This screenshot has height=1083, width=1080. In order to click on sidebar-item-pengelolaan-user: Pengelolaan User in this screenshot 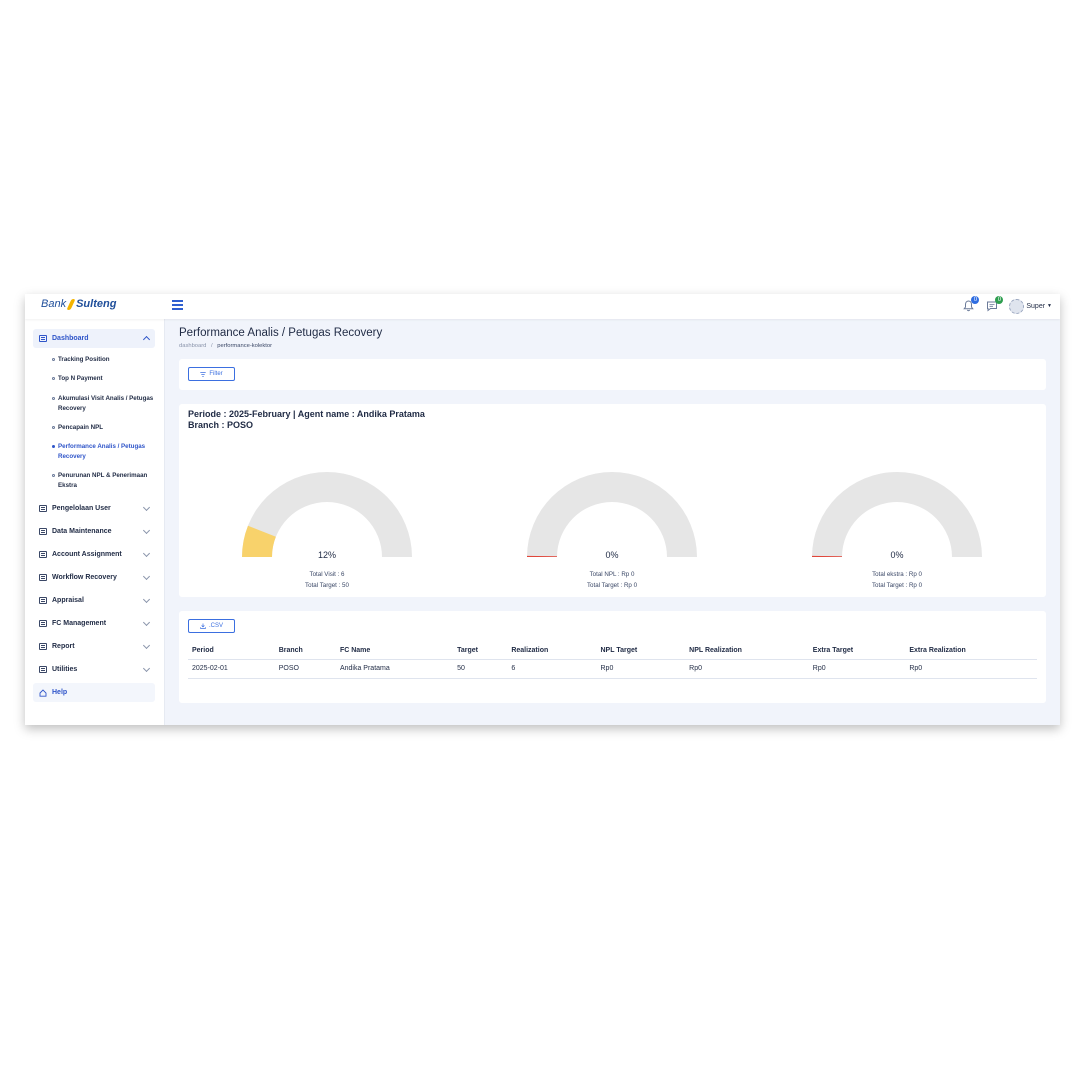, I will do `click(94, 508)`.